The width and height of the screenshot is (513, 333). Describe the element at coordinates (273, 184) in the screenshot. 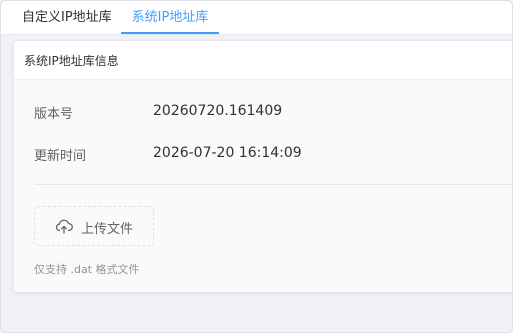

I see `divider` at that location.